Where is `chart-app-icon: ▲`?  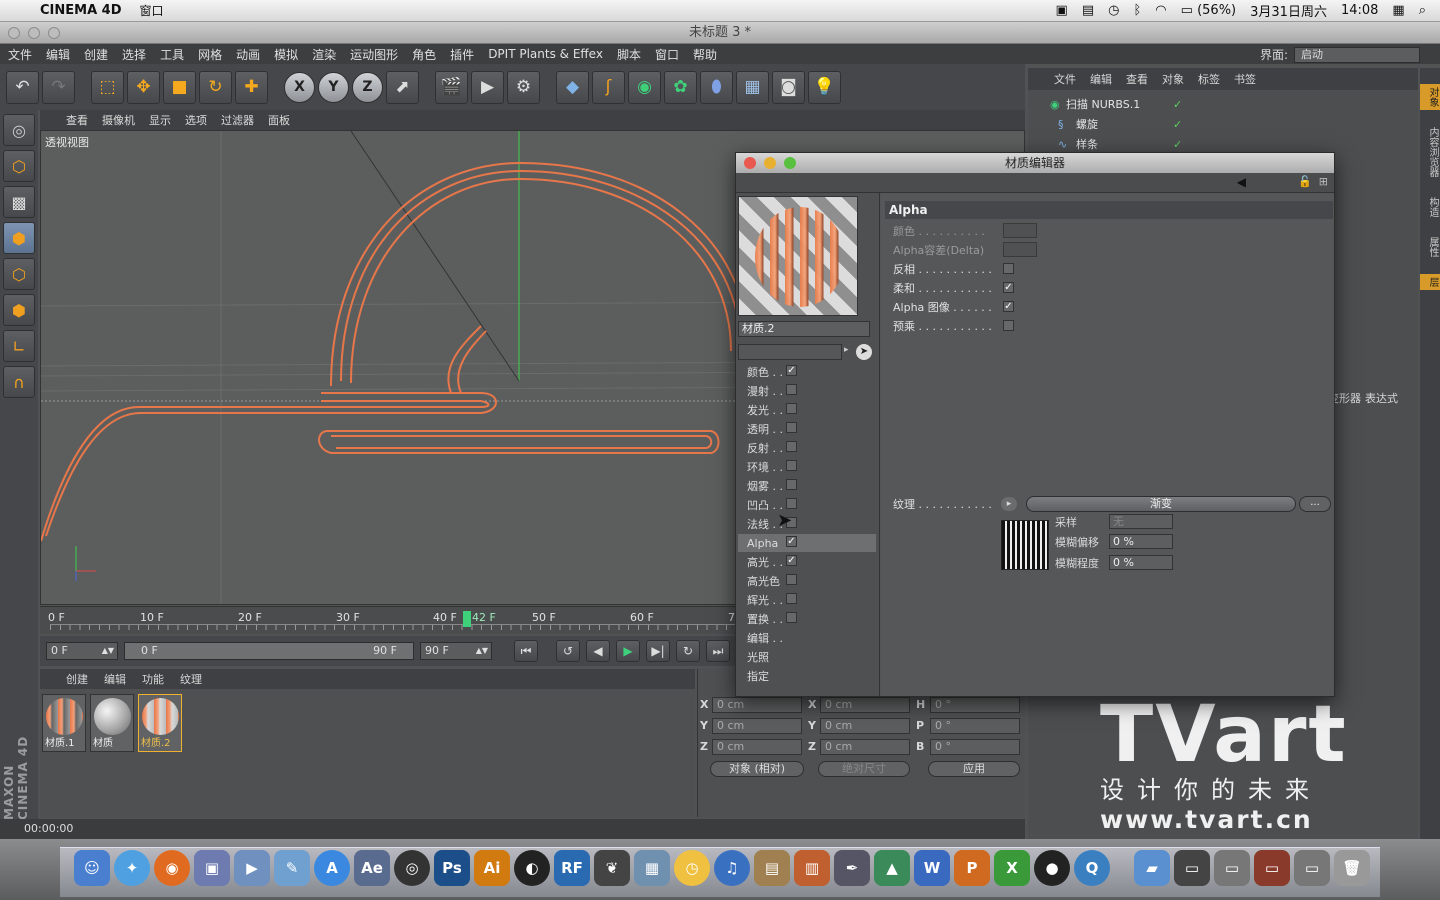
chart-app-icon: ▲ is located at coordinates (892, 868).